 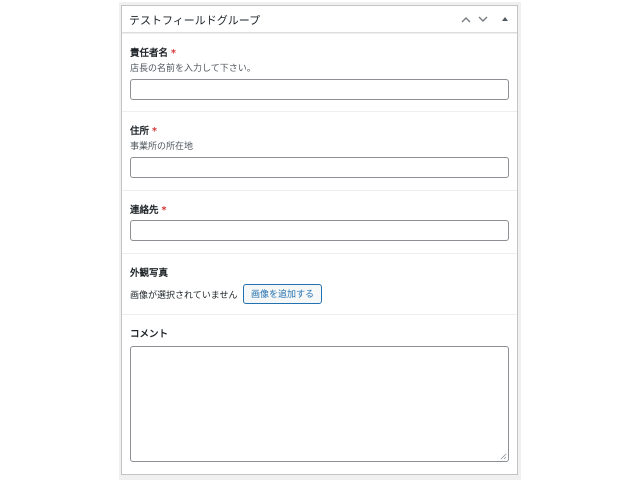 I want to click on label-text: 住所, so click(x=140, y=131).